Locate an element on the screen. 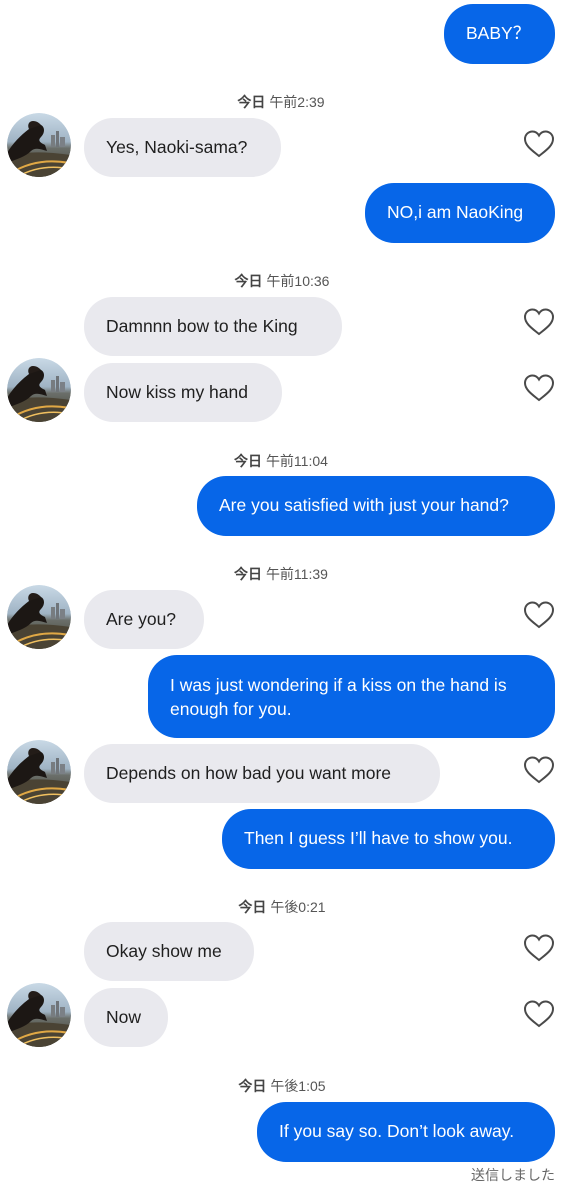 This screenshot has height=1200, width=567. message-bubble-outgoing: BABY？ is located at coordinates (499, 34).